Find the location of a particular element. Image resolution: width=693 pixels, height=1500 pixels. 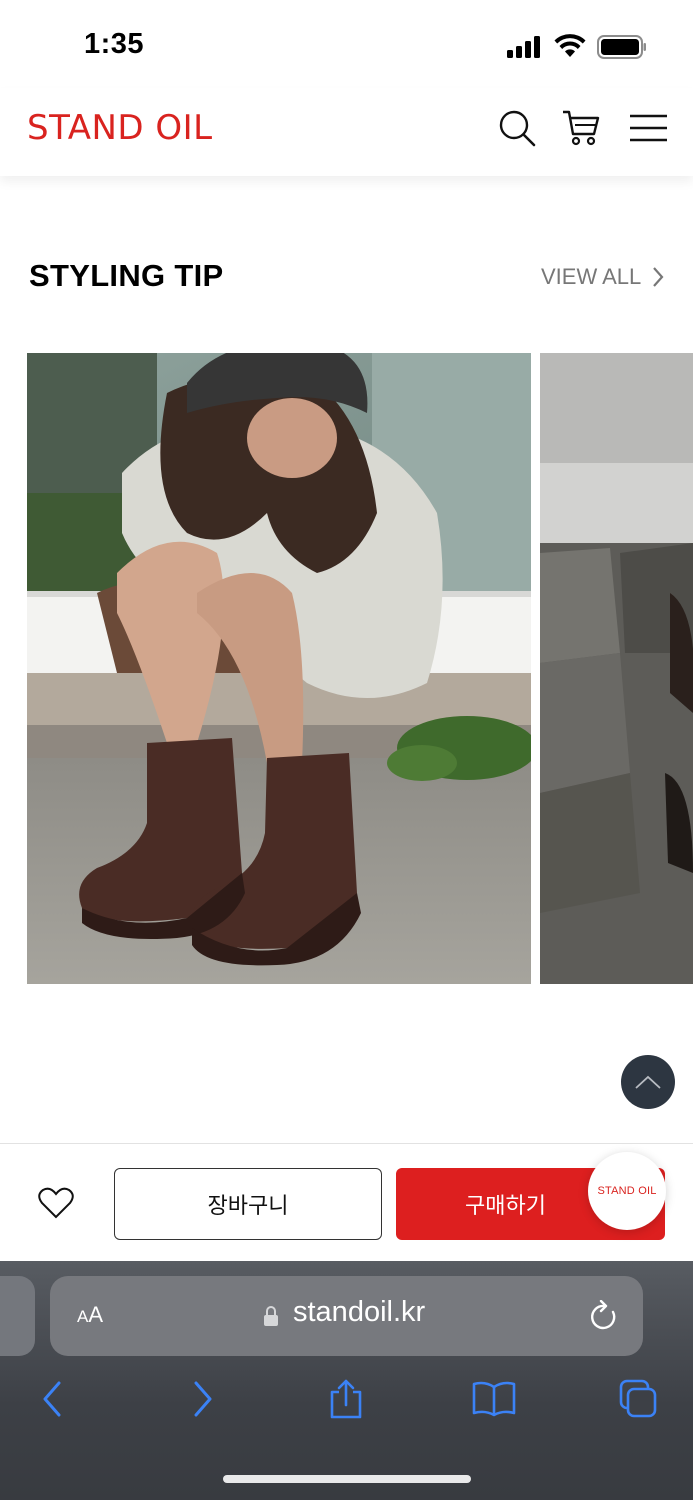

signal-icon is located at coordinates (525, 47).